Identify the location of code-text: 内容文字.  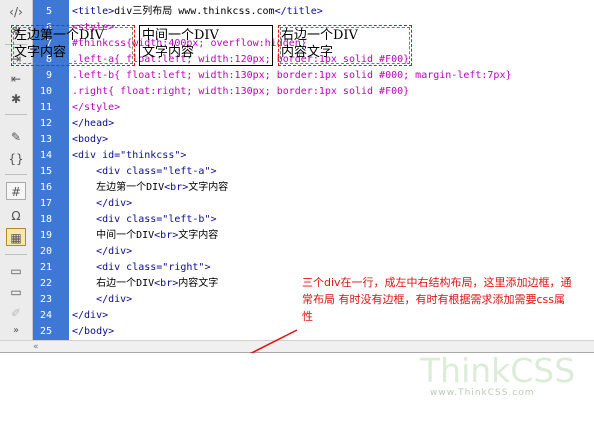
(198, 283).